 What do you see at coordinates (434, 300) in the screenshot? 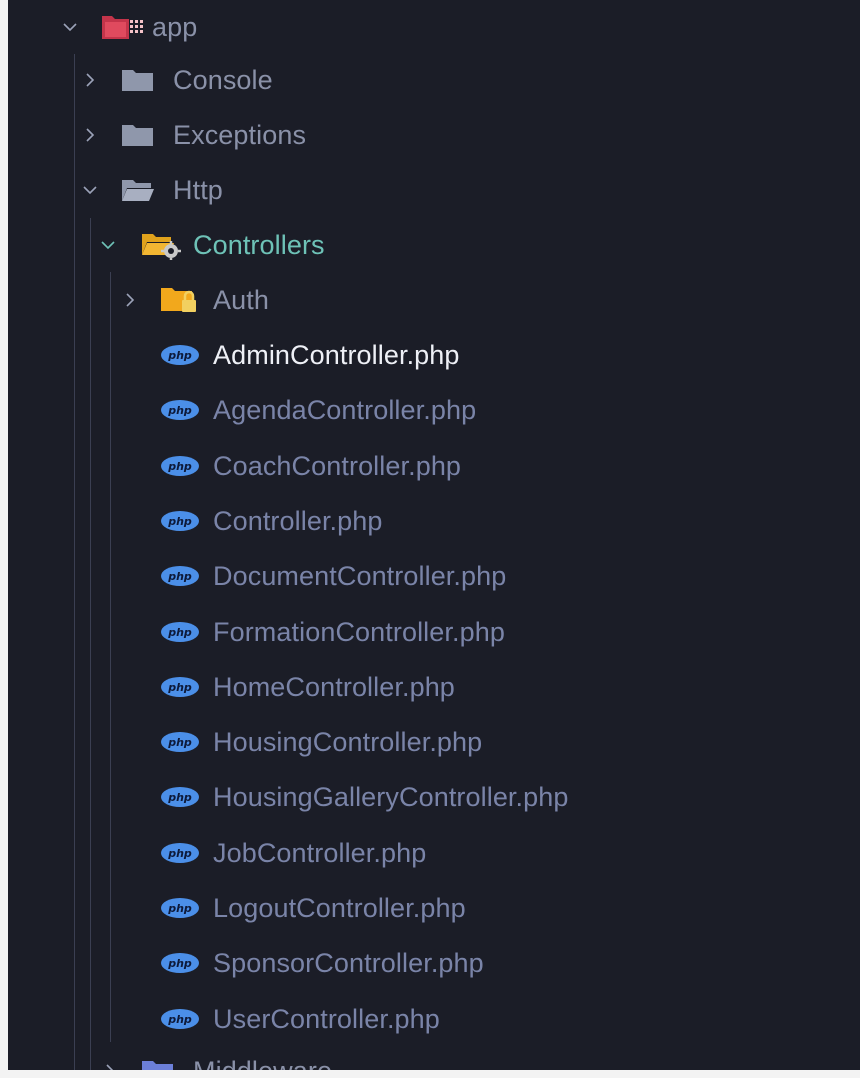
I see `tree-item-auth: Auth` at bounding box center [434, 300].